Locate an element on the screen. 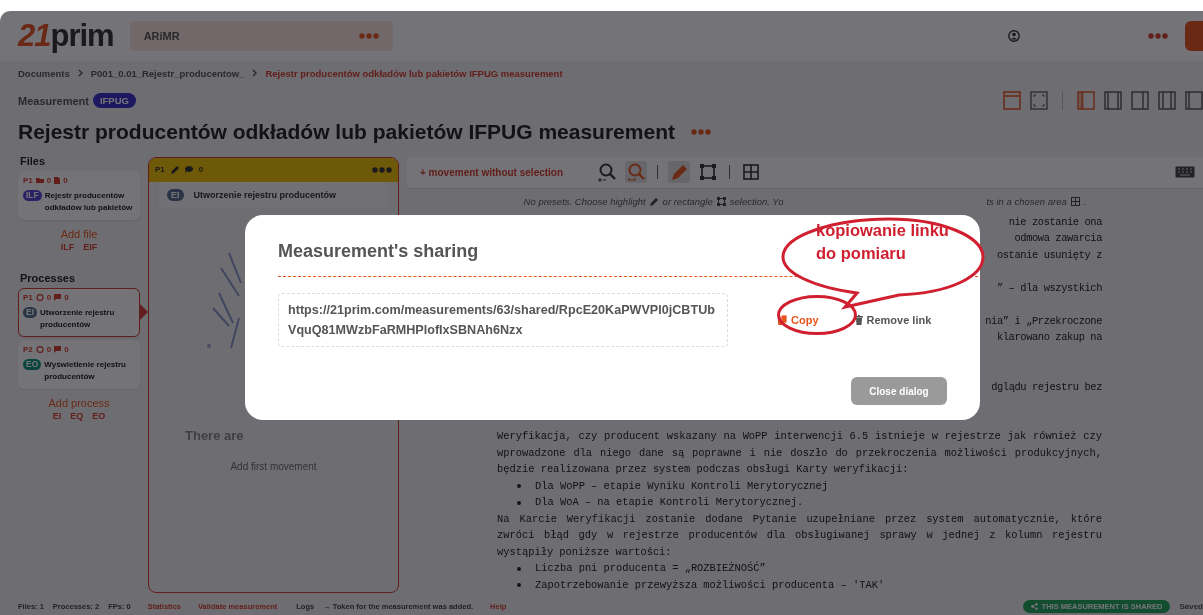 This screenshot has height=615, width=1203. callout-text: kopiowanie linku do pomiaru is located at coordinates (883, 242).